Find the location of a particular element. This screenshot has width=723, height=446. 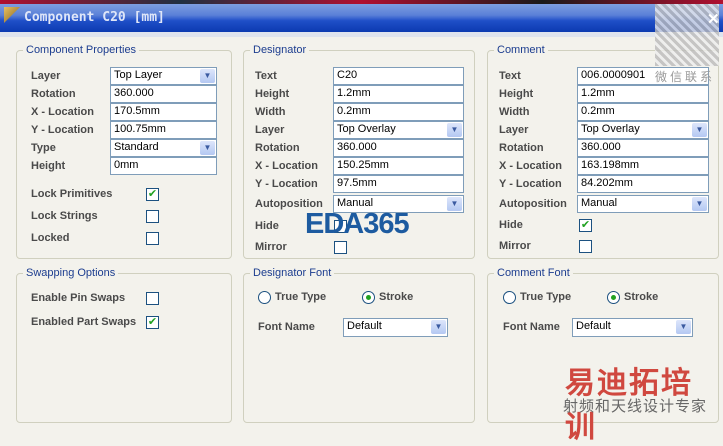

field-value: 006.0000901 is located at coordinates (613, 75).